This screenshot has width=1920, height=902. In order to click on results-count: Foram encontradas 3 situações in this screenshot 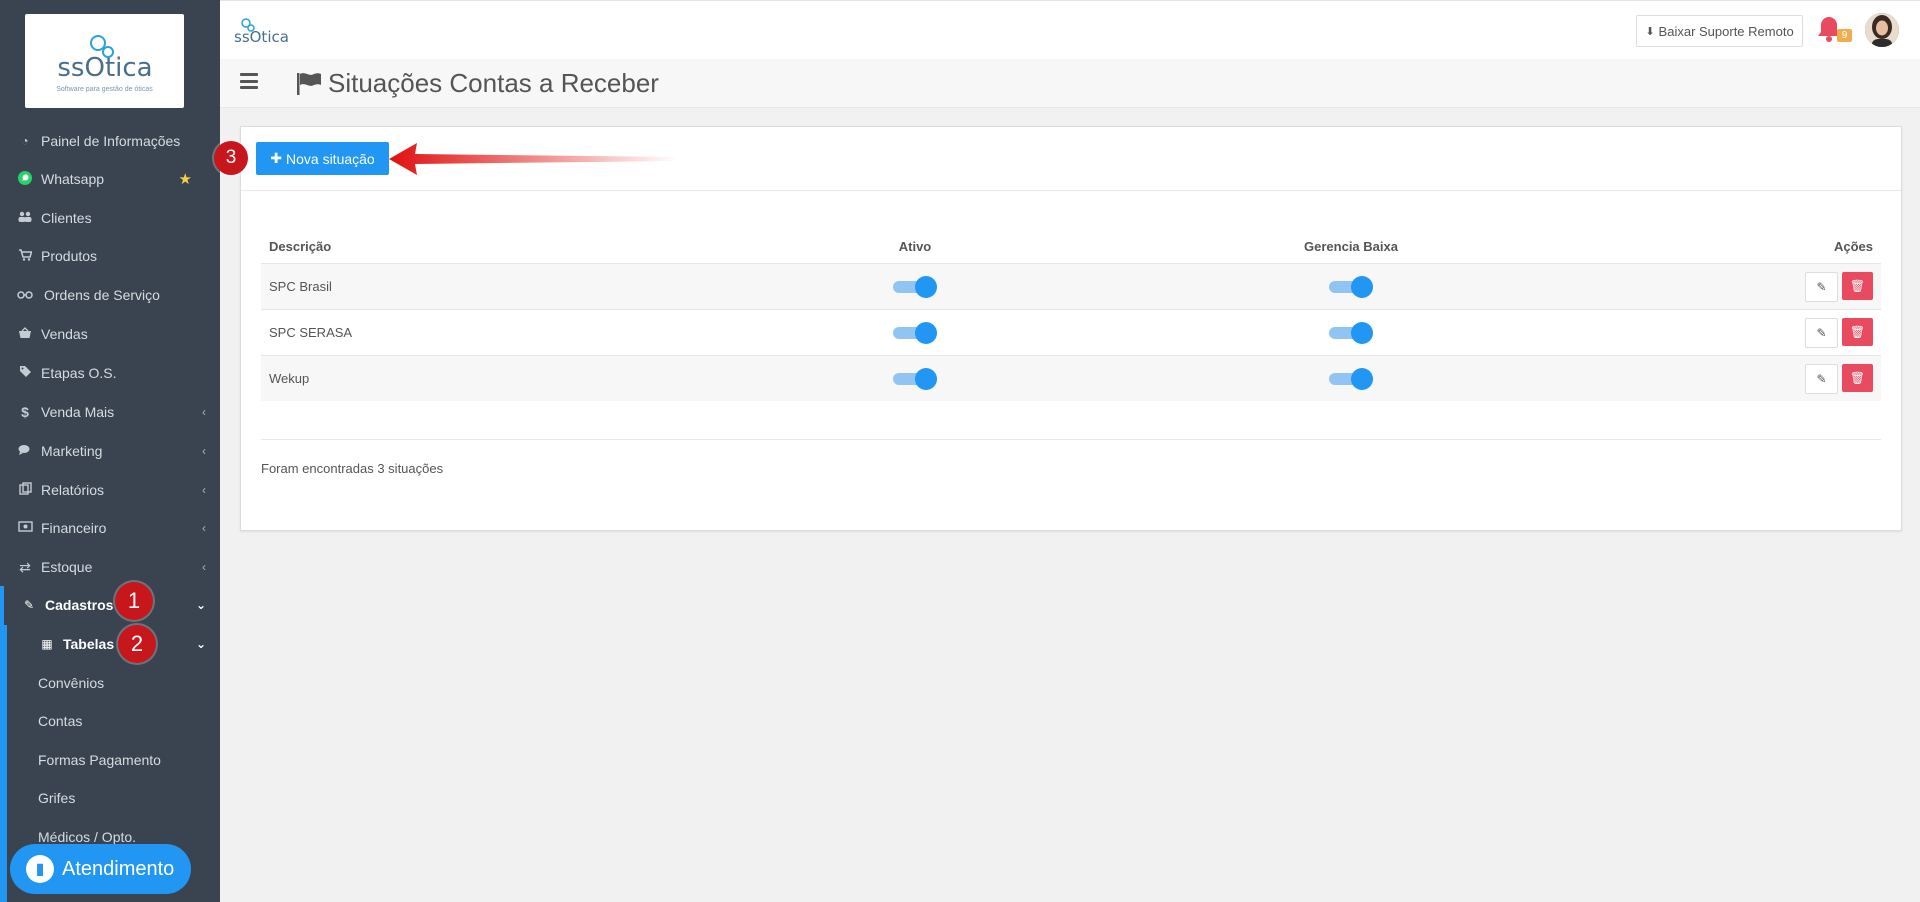, I will do `click(352, 468)`.